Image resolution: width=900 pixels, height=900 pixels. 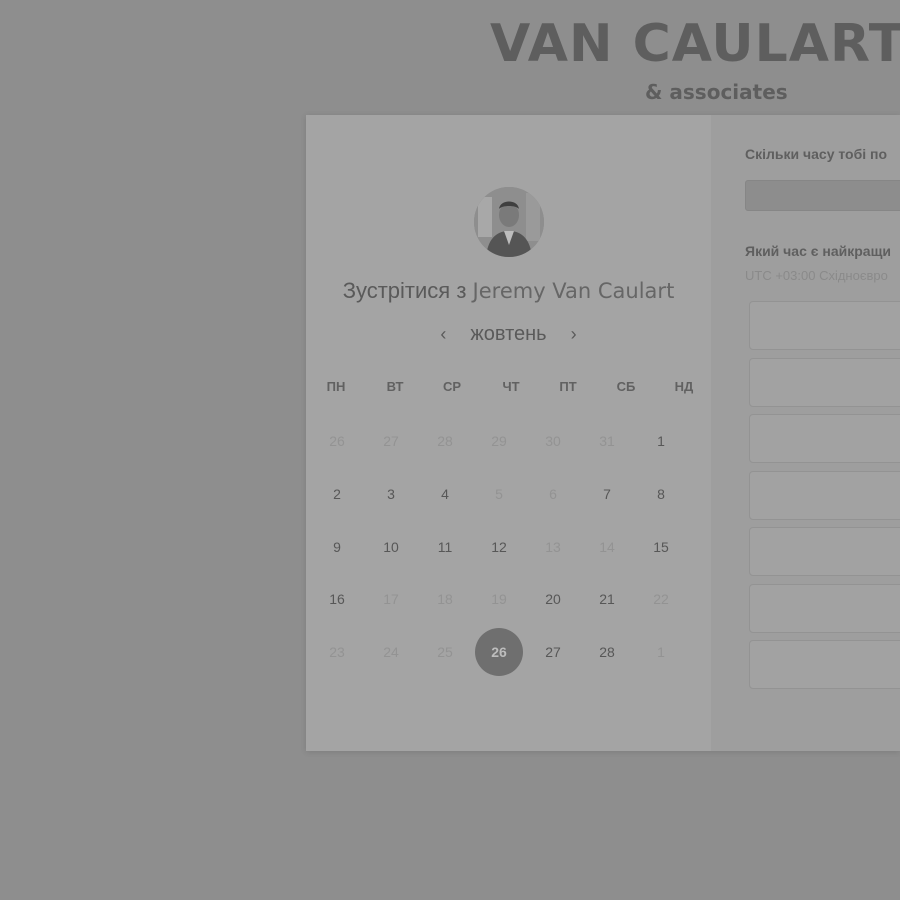 I want to click on month-label: жовтень, so click(x=508, y=334).